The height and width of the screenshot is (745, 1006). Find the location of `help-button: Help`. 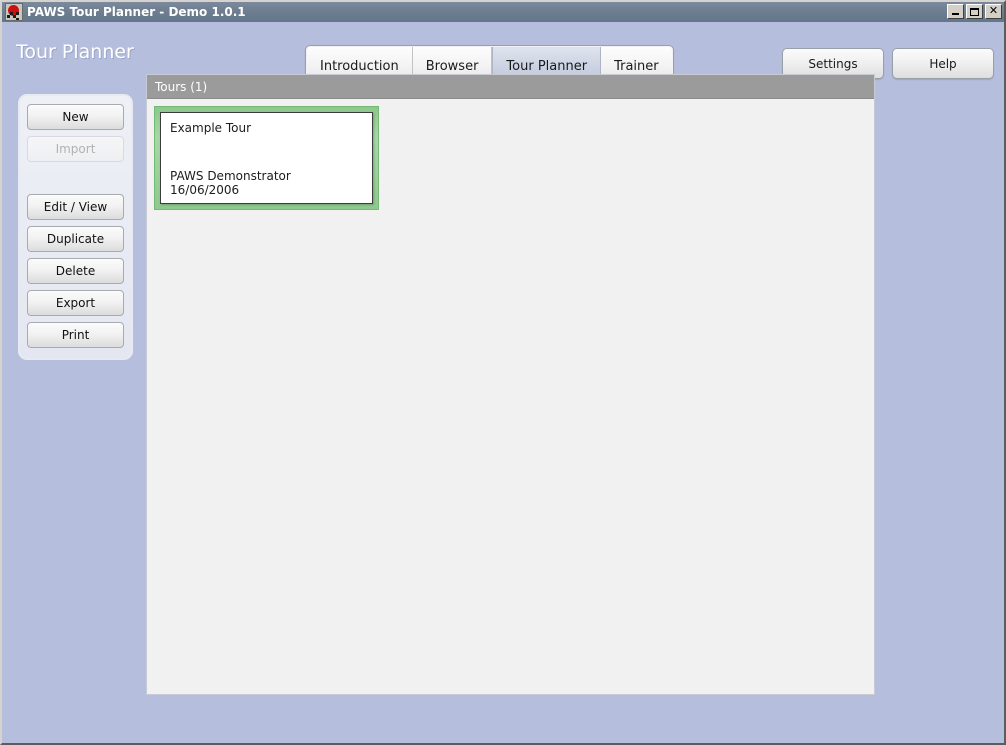

help-button: Help is located at coordinates (943, 63).